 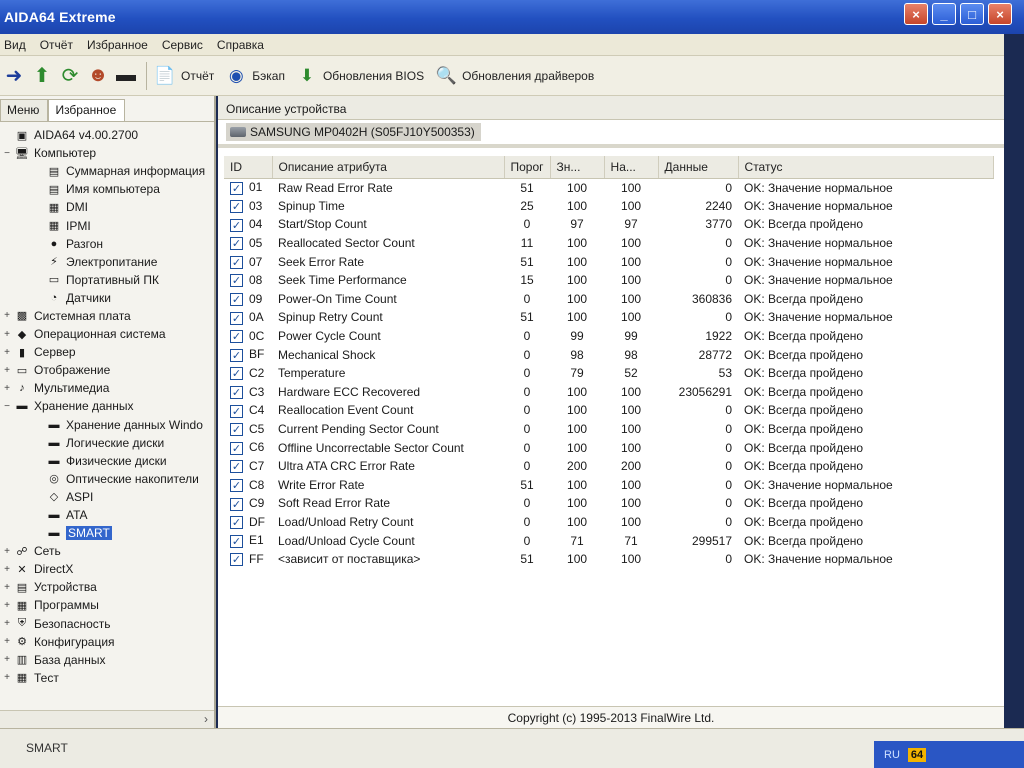 What do you see at coordinates (107, 678) in the screenshot?
I see `tree-item: + ▦ Тест` at bounding box center [107, 678].